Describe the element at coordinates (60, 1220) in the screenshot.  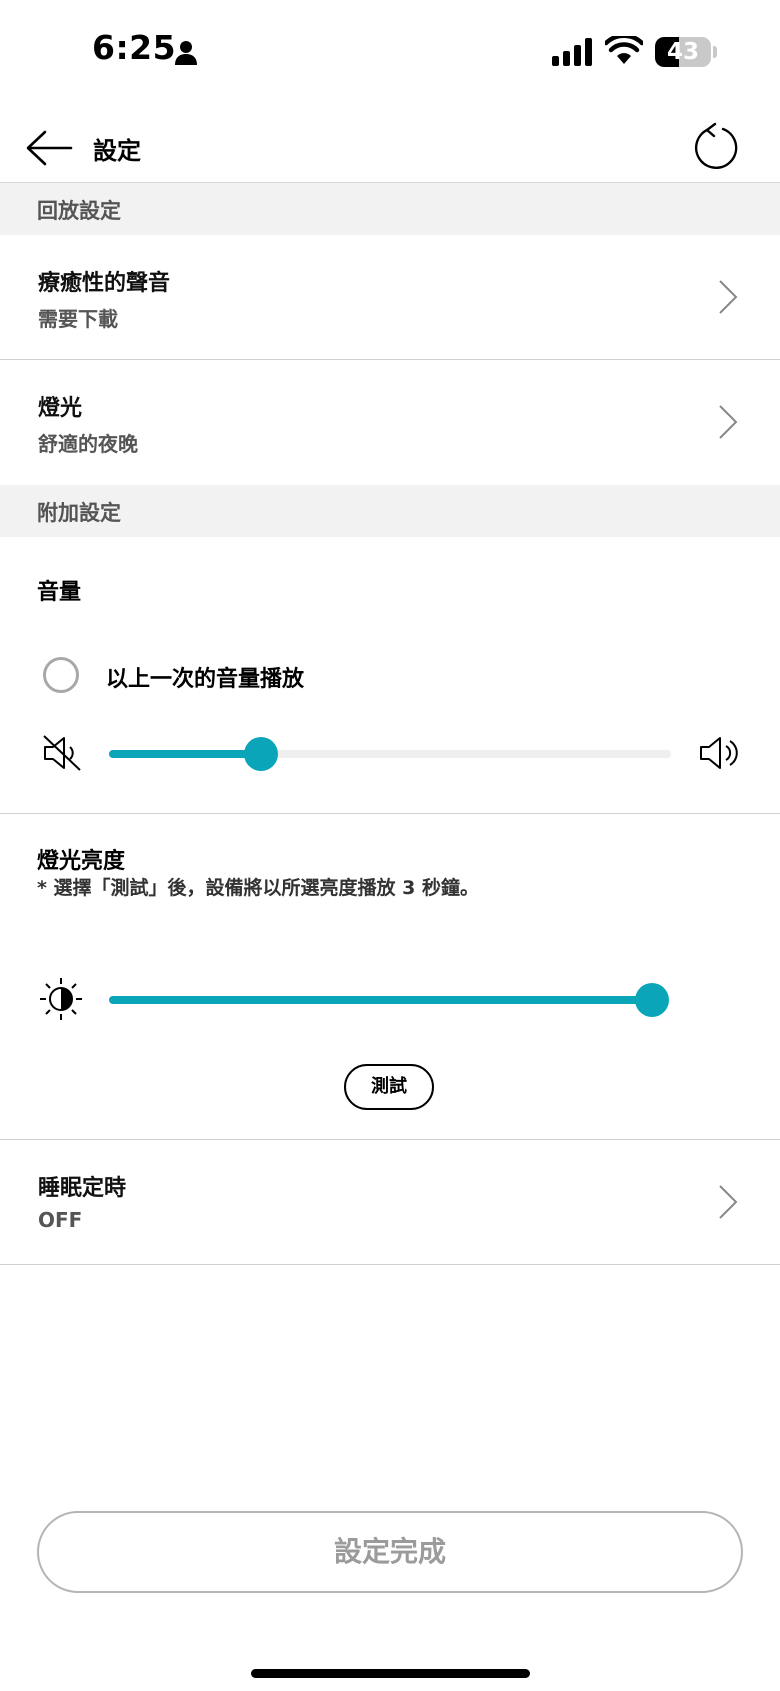
I see `row-value: OFF` at that location.